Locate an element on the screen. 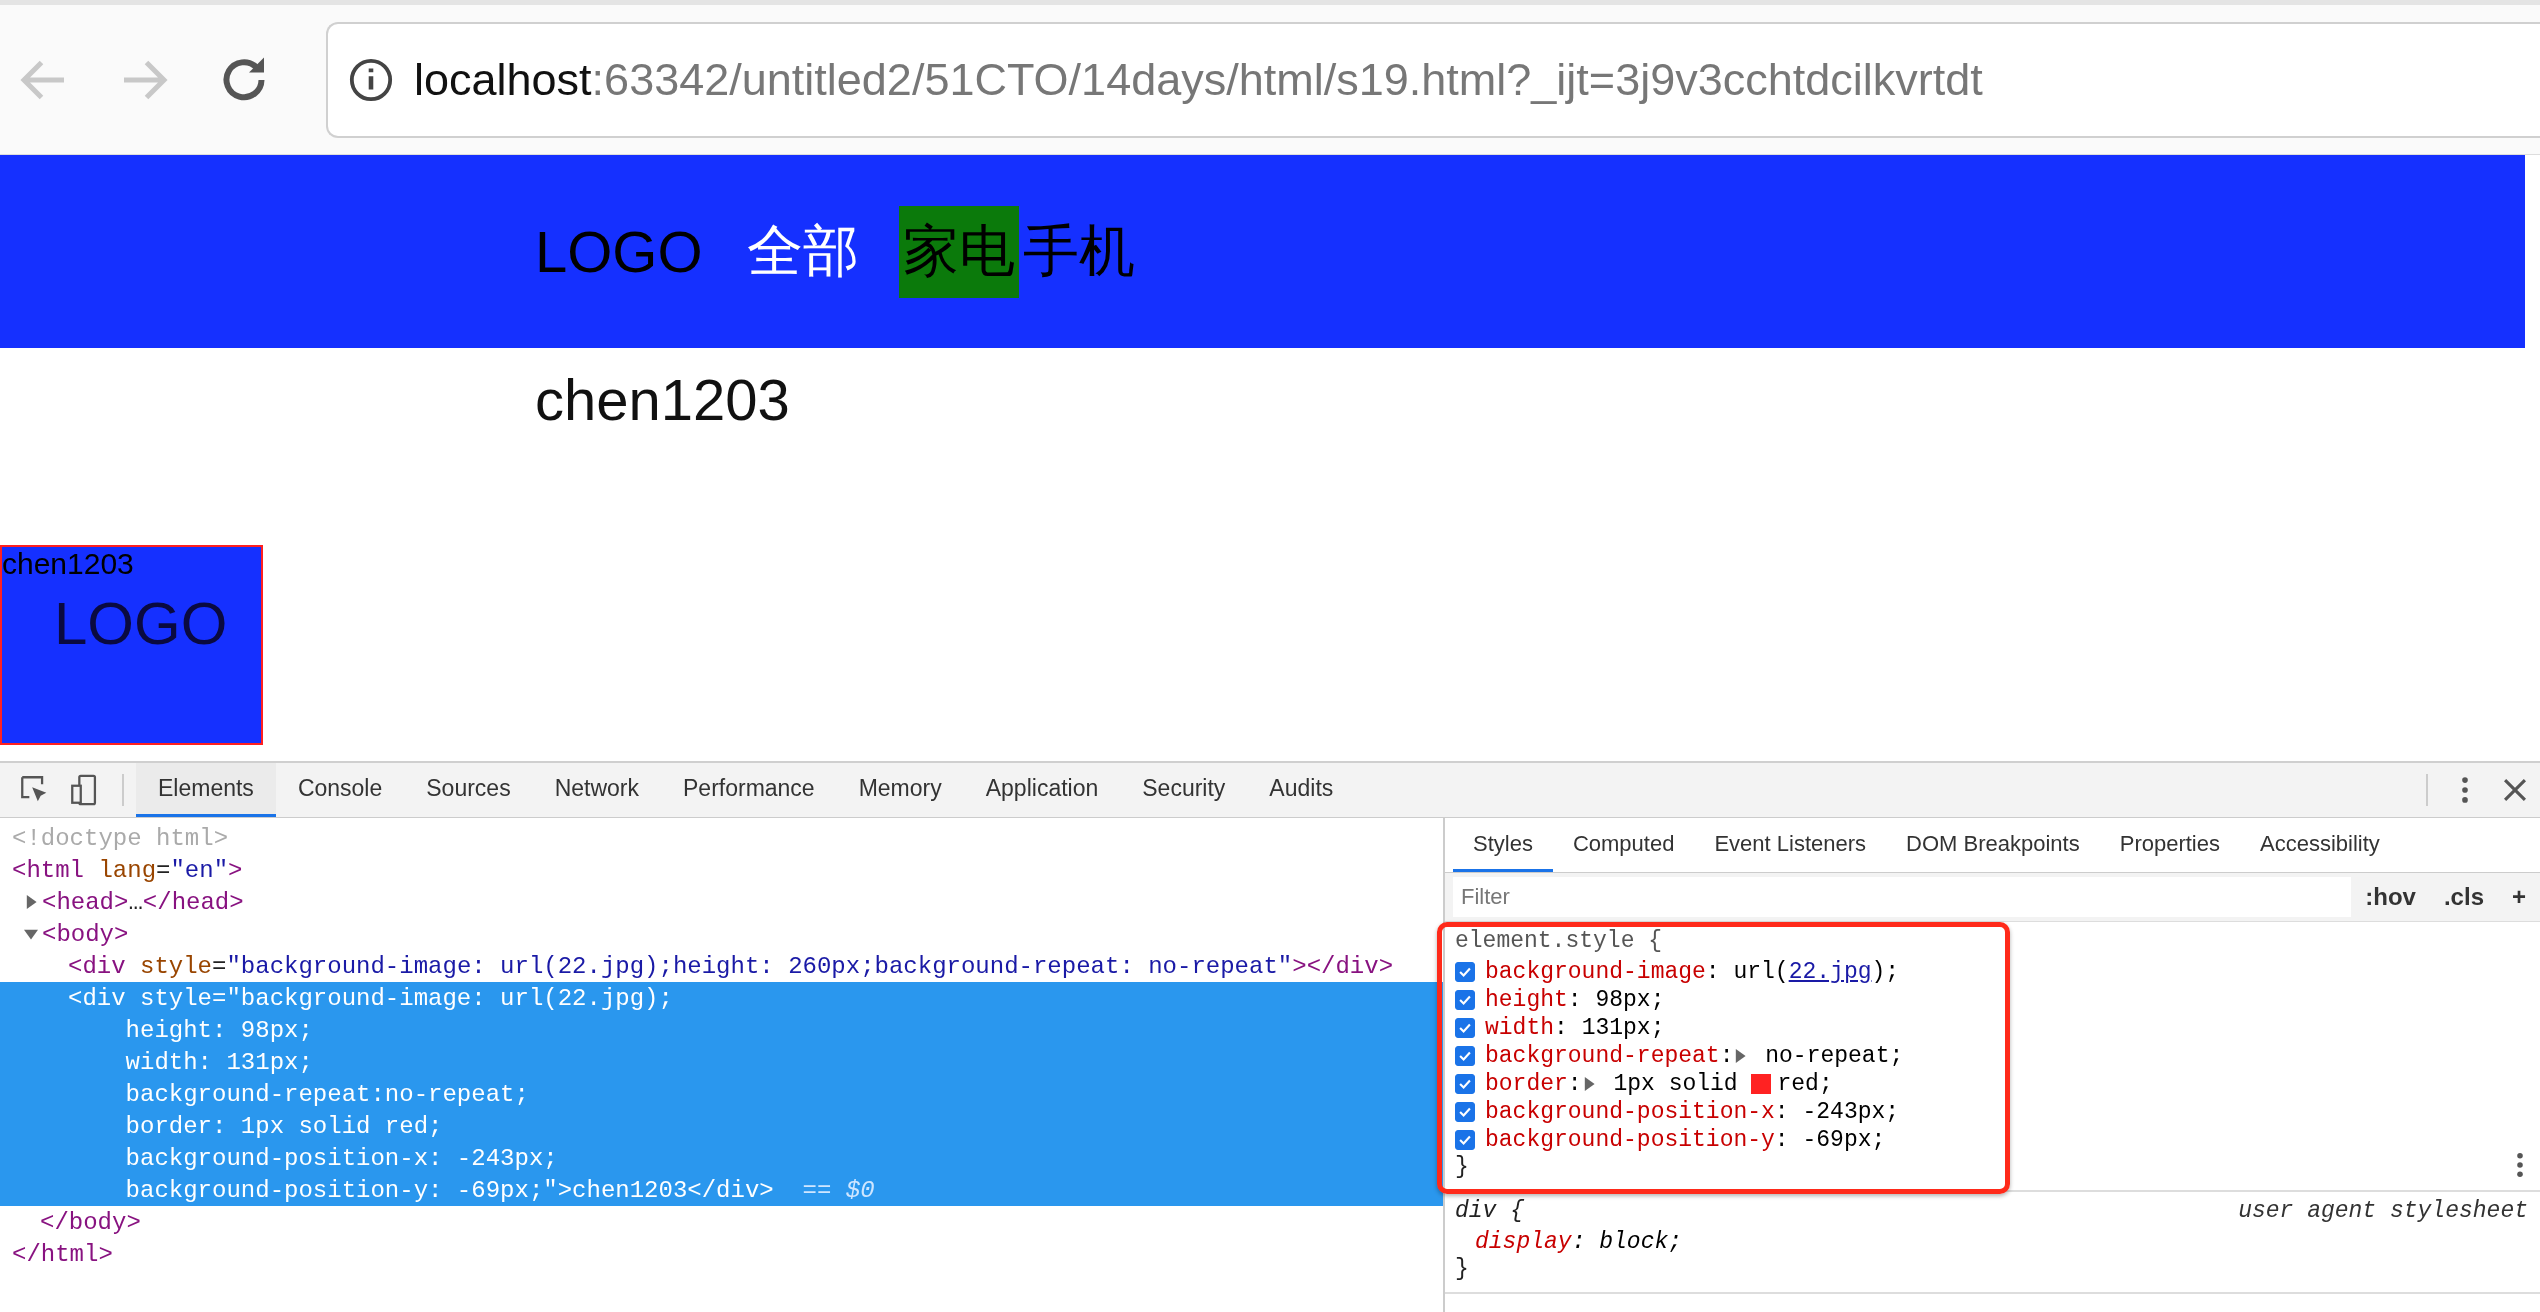 The width and height of the screenshot is (2540, 1312). filter-toggle: :hov is located at coordinates (2390, 897).